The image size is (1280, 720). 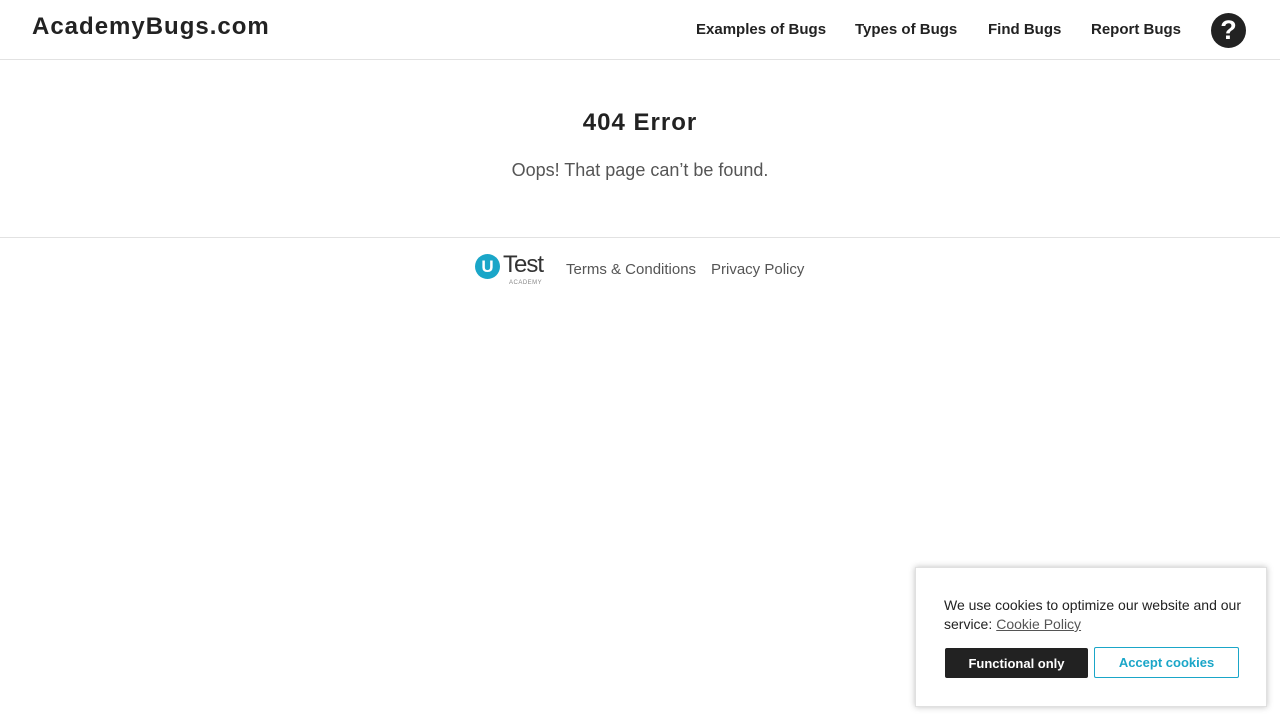 What do you see at coordinates (526, 283) in the screenshot?
I see `logo-subtext: ACADEMY` at bounding box center [526, 283].